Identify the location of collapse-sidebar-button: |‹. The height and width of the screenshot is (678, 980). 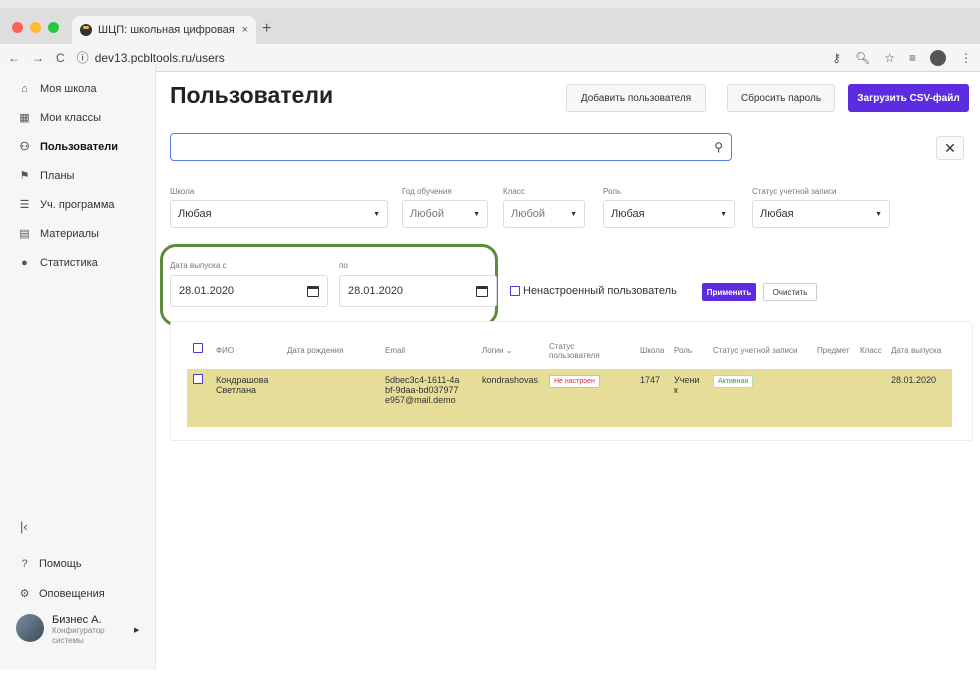
(24, 526).